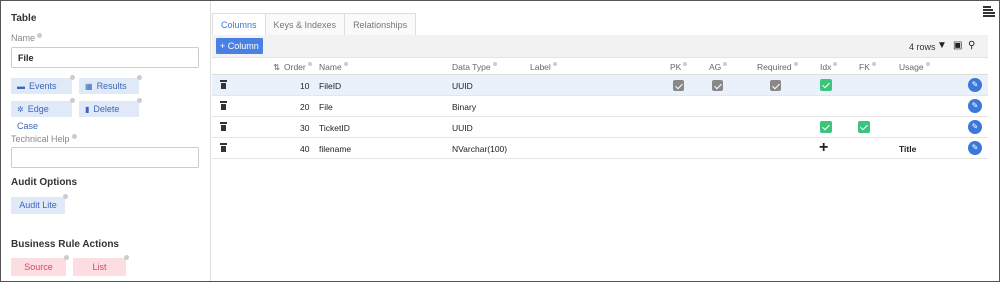 The height and width of the screenshot is (282, 1000). What do you see at coordinates (44, 182) in the screenshot?
I see `audit-options-heading: Audit Options` at bounding box center [44, 182].